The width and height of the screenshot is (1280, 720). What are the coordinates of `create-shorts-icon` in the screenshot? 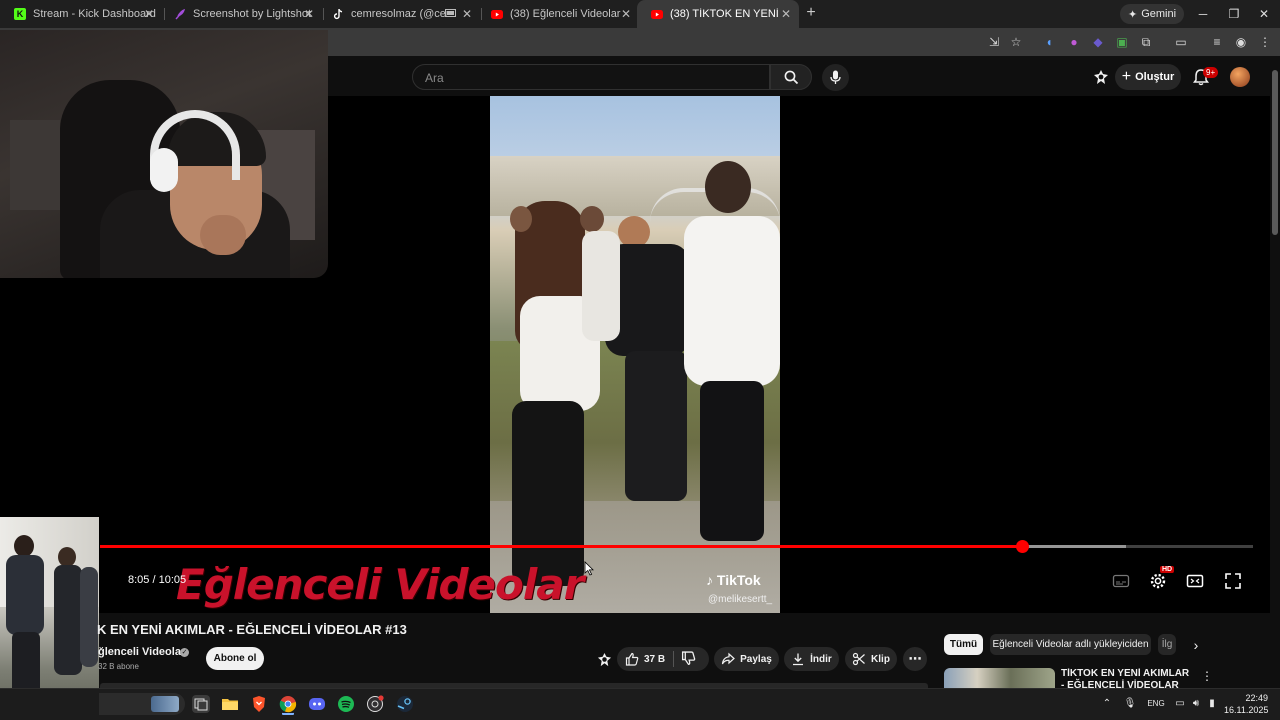 It's located at (1101, 77).